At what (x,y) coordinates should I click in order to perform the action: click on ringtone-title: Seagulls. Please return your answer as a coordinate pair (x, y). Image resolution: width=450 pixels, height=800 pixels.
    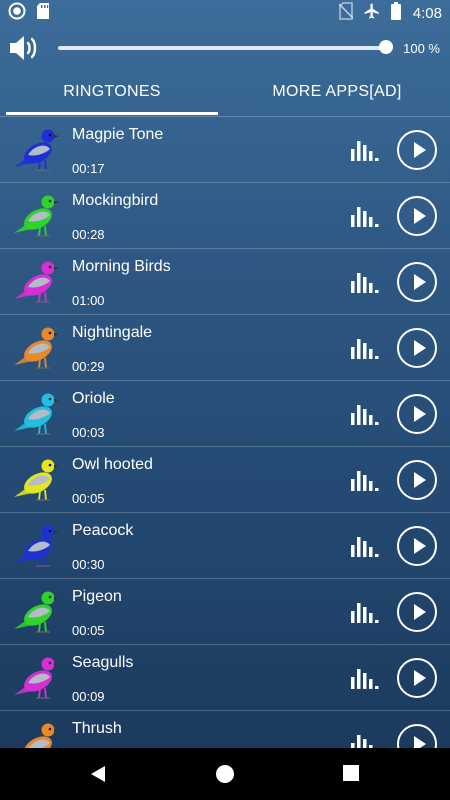
    Looking at the image, I should click on (103, 662).